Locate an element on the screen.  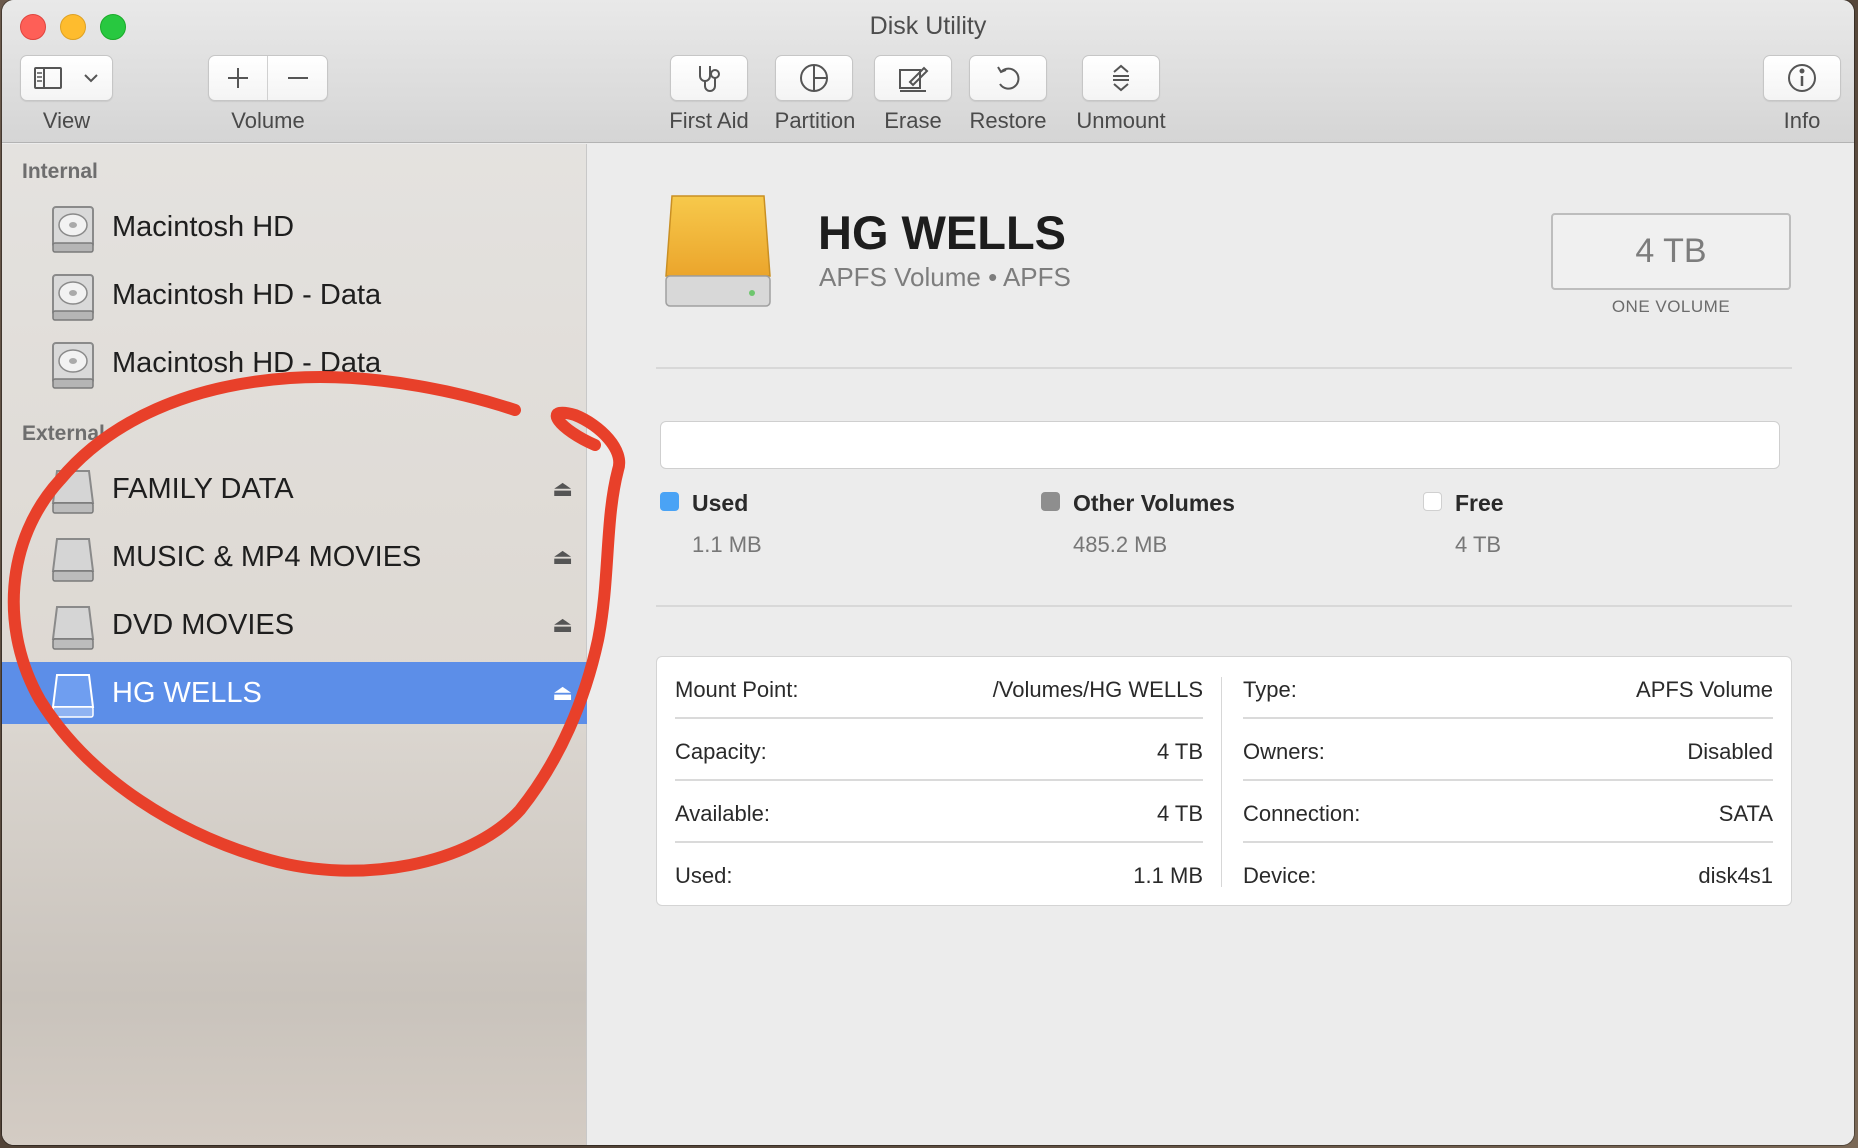
sidebar-item-macintosh-hd-data: Macintosh HD - Data is located at coordinates (294, 295).